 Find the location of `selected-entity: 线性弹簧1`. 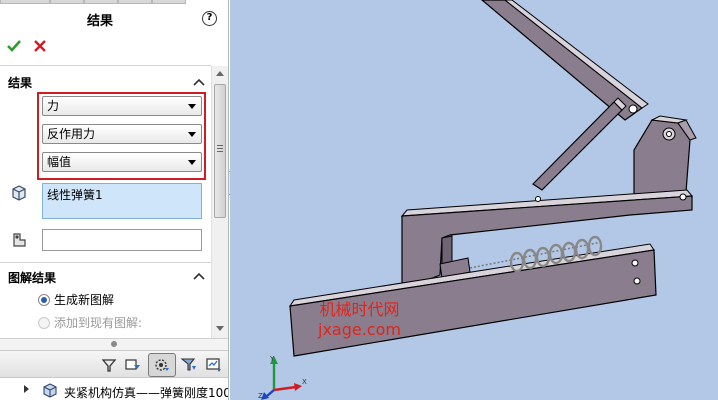

selected-entity: 线性弹簧1 is located at coordinates (75, 195).